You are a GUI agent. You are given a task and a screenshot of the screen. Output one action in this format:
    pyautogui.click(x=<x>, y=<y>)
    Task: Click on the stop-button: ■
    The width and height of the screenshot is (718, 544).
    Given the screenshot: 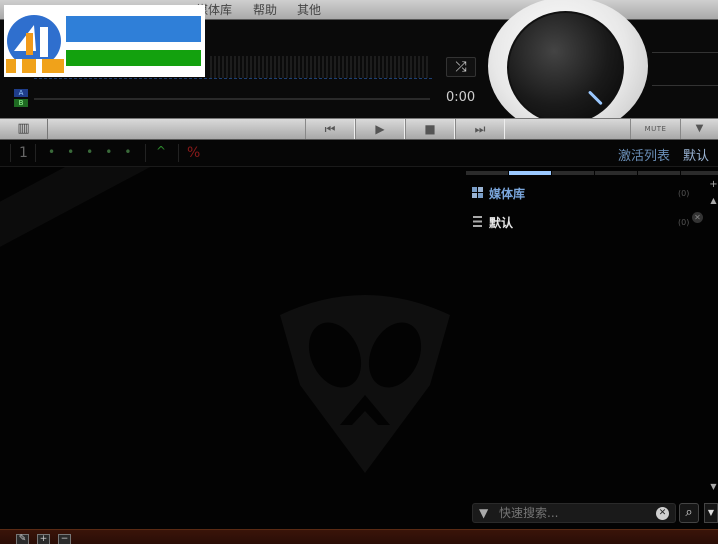 What is the action you would take?
    pyautogui.click(x=430, y=129)
    